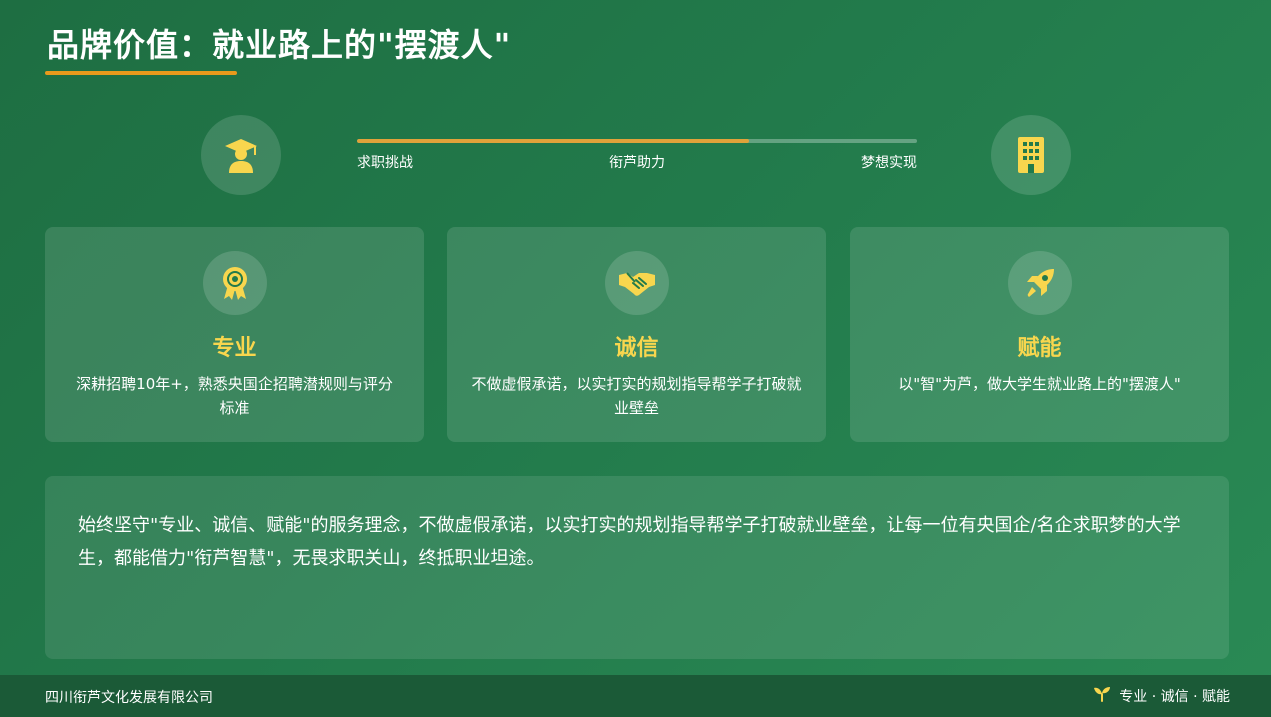 The width and height of the screenshot is (1271, 717). Describe the element at coordinates (1039, 334) in the screenshot. I see `value-card-empower: 赋能 以"智"为芦，做大学生就业路上的"摆渡人"` at that location.